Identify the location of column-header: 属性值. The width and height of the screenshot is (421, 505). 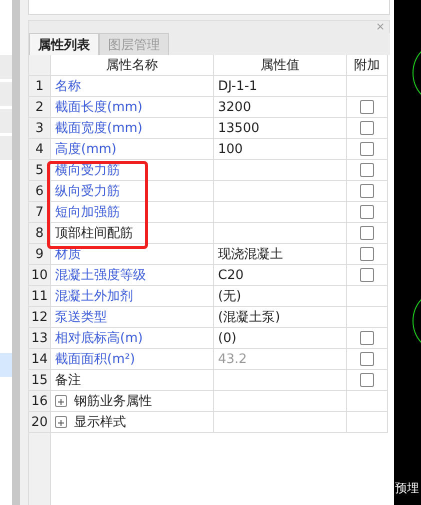
(280, 65).